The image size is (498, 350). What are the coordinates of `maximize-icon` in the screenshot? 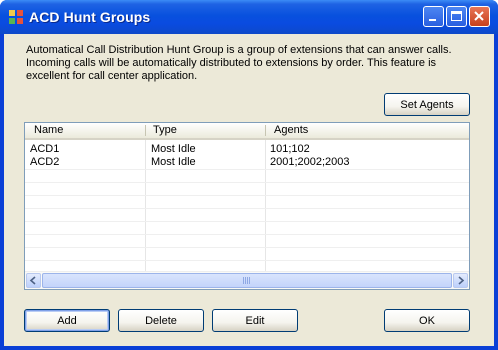 It's located at (456, 16).